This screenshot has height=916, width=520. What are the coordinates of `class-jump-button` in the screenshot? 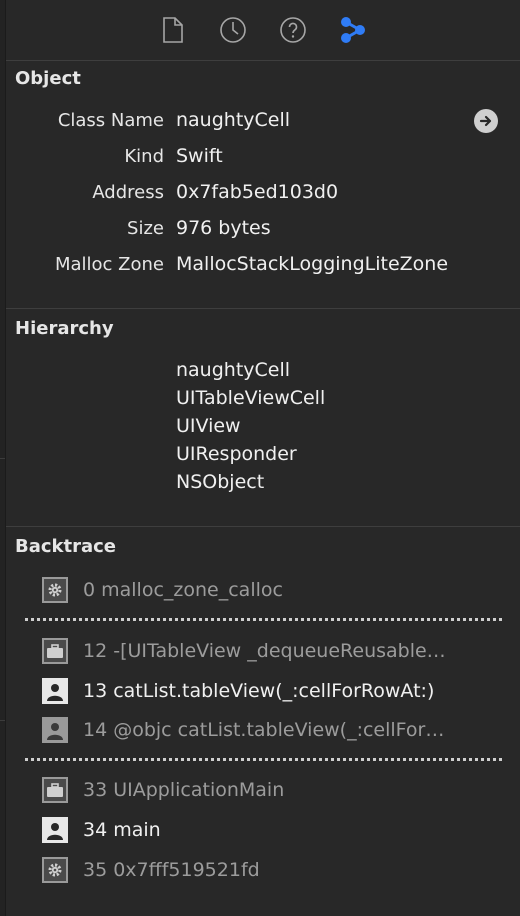 It's located at (486, 121).